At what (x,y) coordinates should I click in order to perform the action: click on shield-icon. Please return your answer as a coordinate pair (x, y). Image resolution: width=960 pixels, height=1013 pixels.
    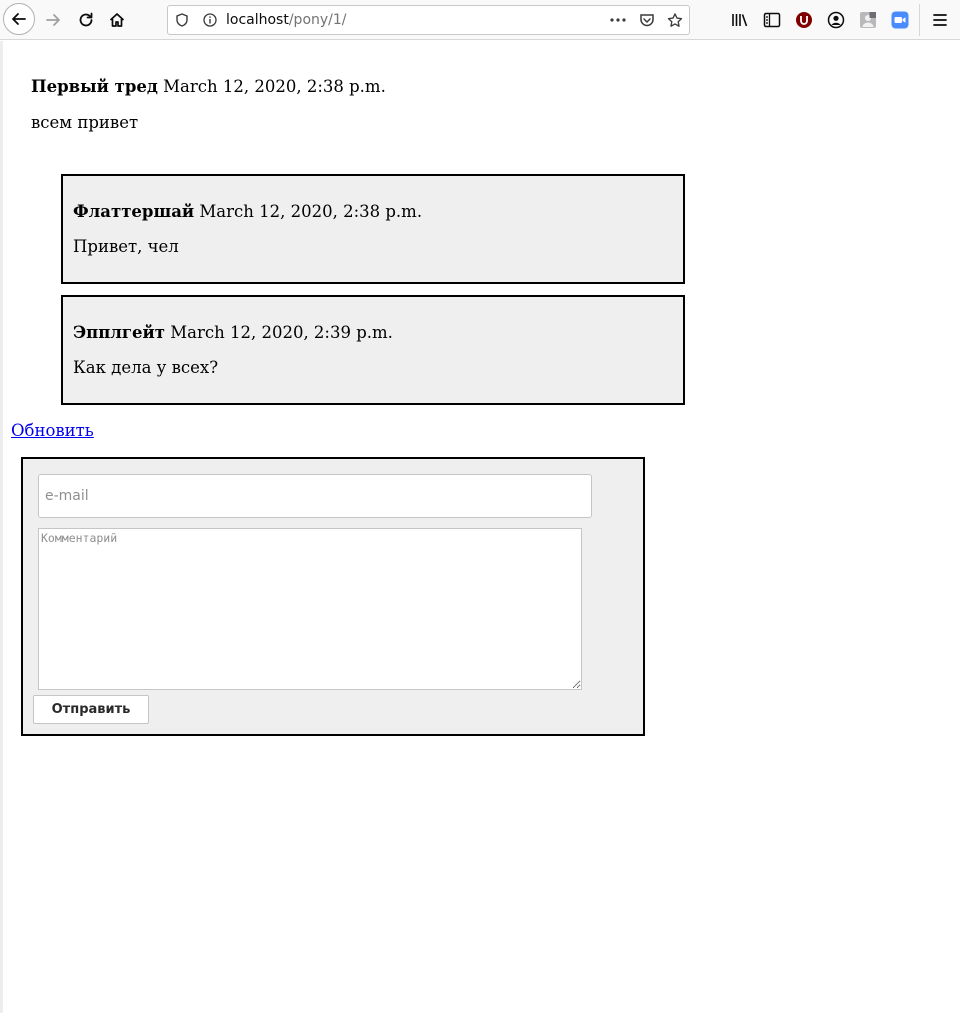
    Looking at the image, I should click on (182, 20).